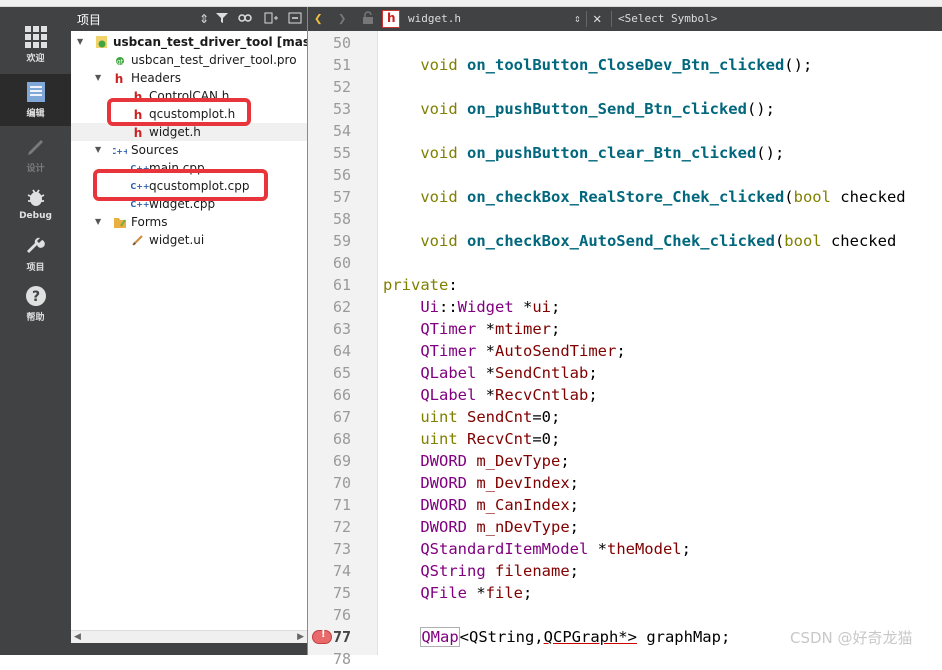  I want to click on code-line: QTimer *AutoSendTimer;, so click(504, 351).